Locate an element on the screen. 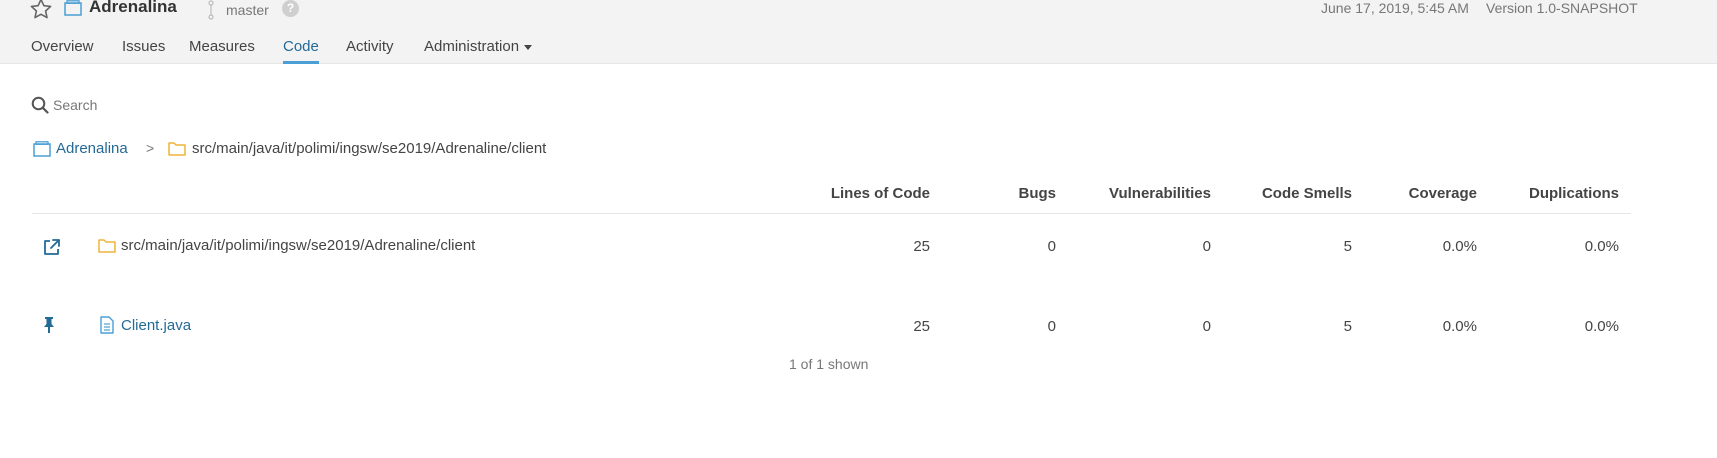  column-vulnerabilities: Vulnerabilities is located at coordinates (1135, 193).